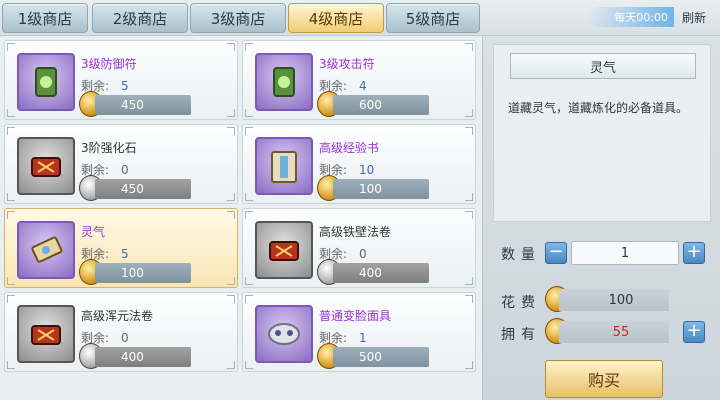  Describe the element at coordinates (694, 332) in the screenshot. I see `add-currency-button: +` at that location.